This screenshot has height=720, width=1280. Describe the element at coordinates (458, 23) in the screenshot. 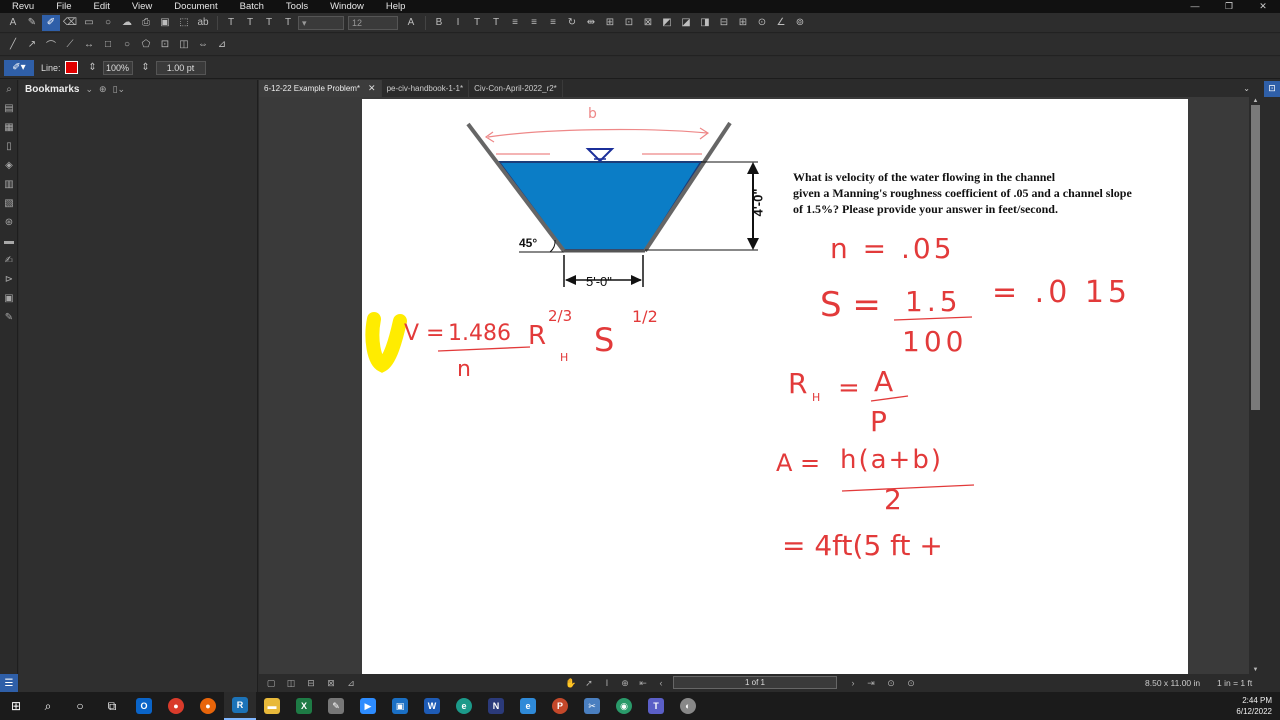

I see `italic-icon: I` at that location.